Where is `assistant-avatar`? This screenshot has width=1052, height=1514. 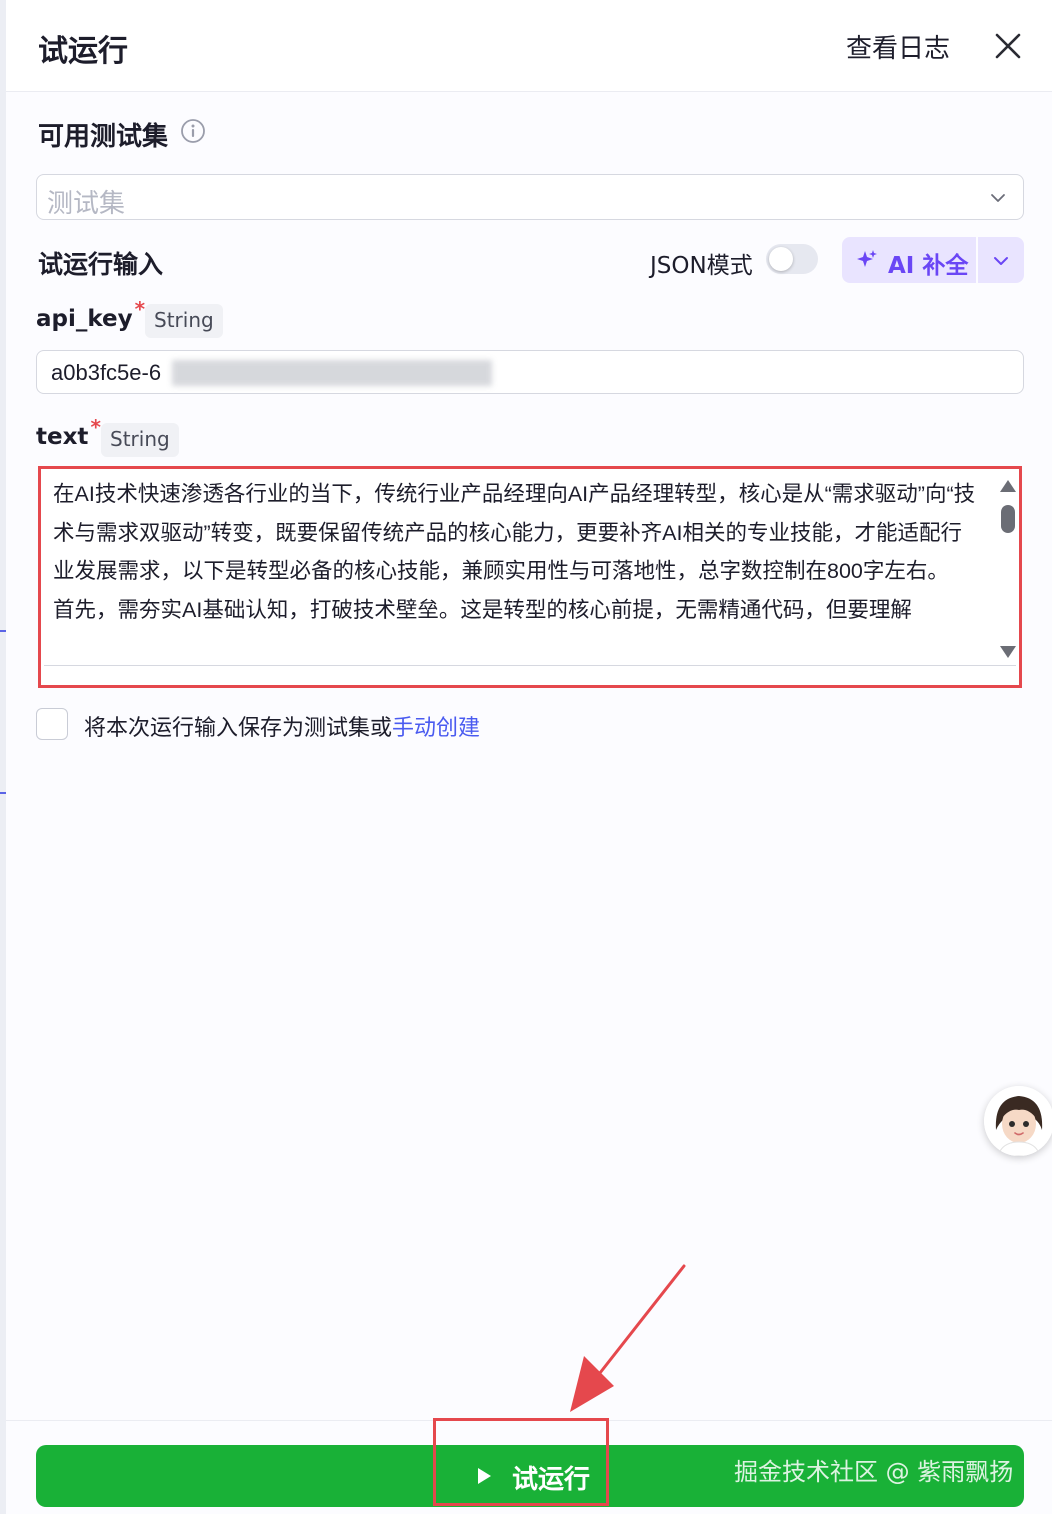 assistant-avatar is located at coordinates (1018, 1121).